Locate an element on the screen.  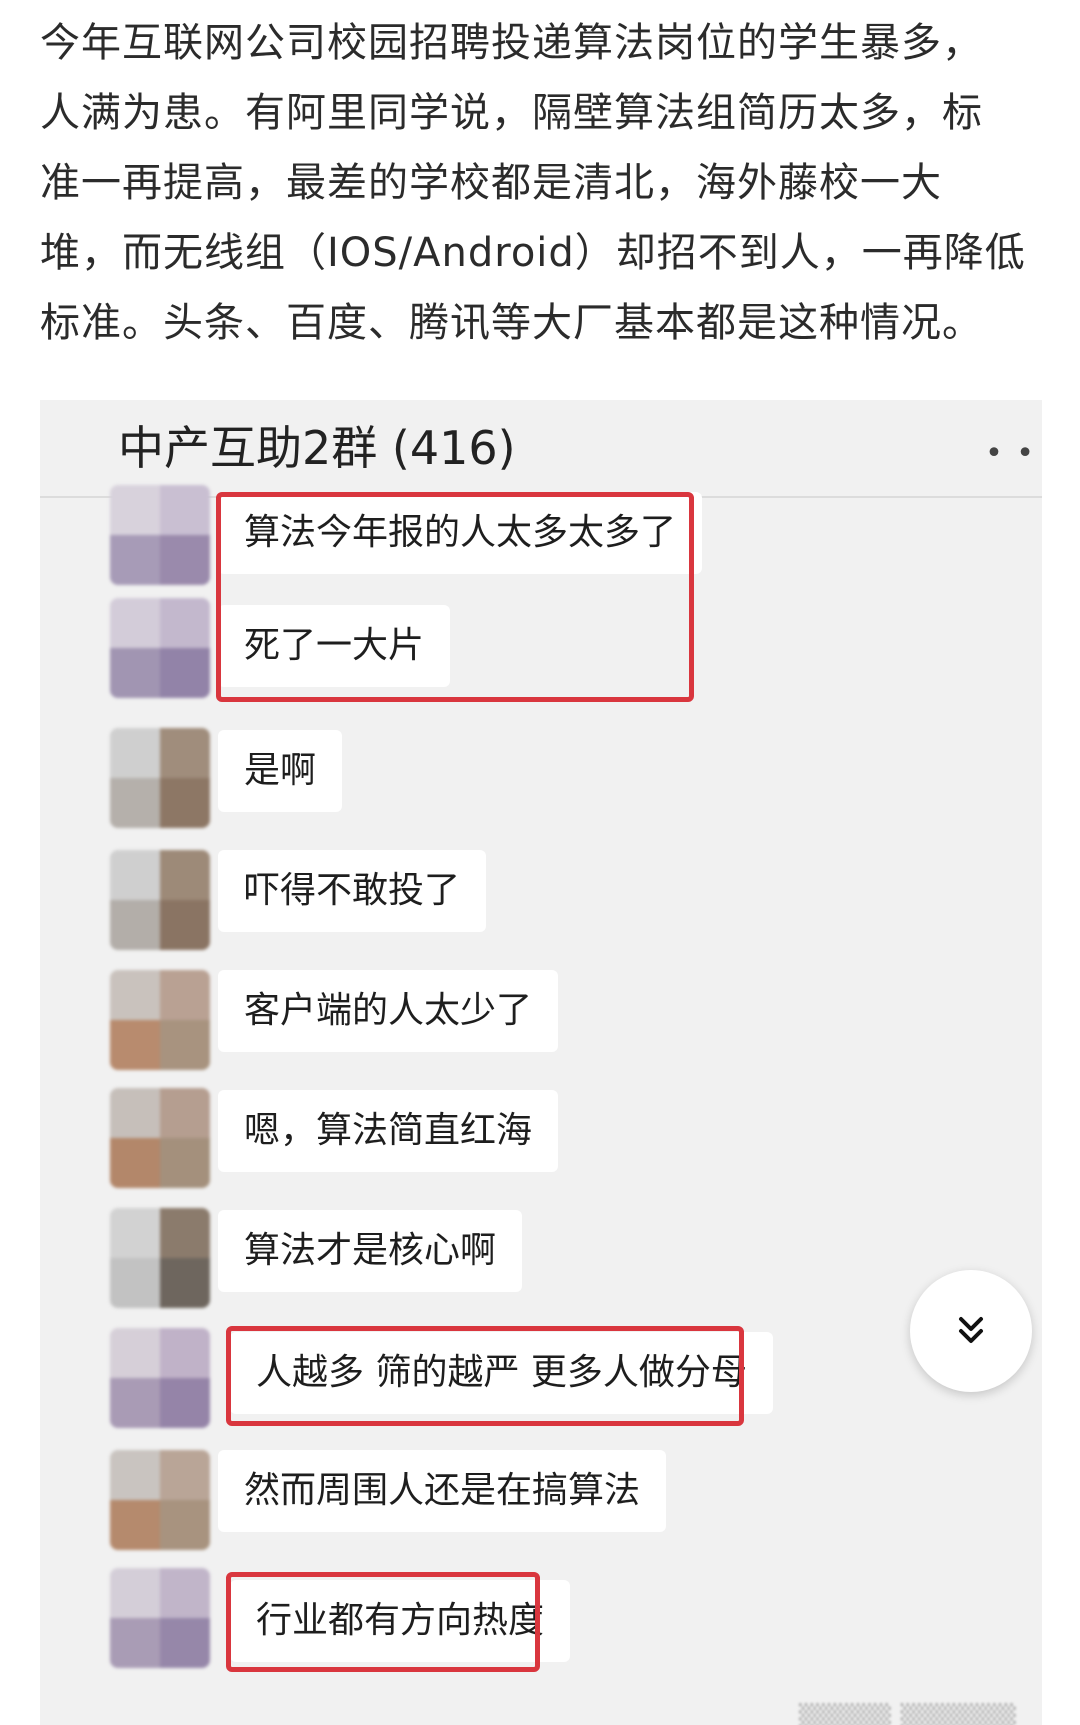
chat-bubble: 客户端的人太少了 is located at coordinates (388, 1011).